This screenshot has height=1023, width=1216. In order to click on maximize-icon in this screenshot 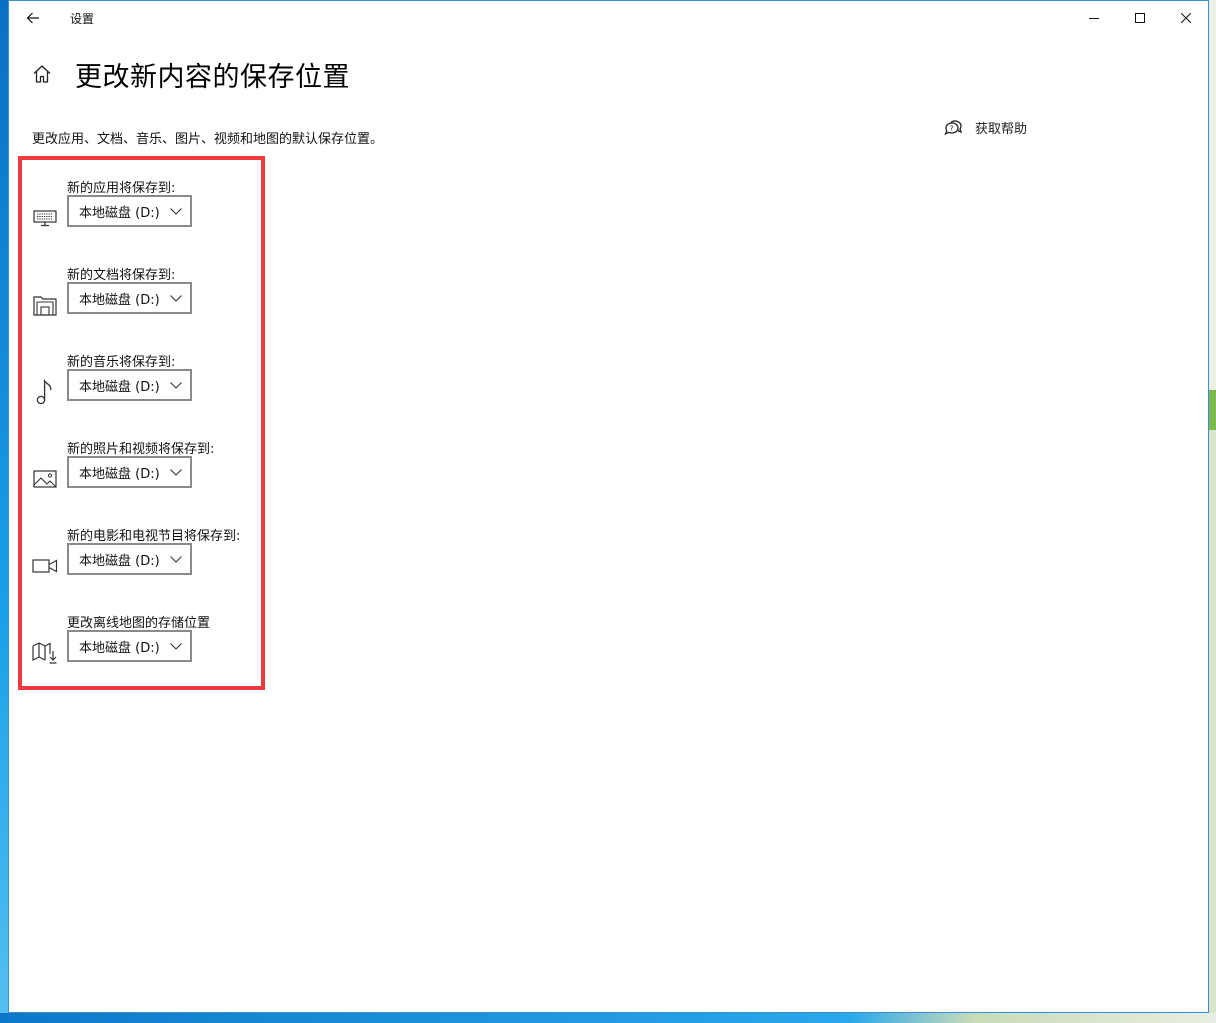, I will do `click(1140, 18)`.